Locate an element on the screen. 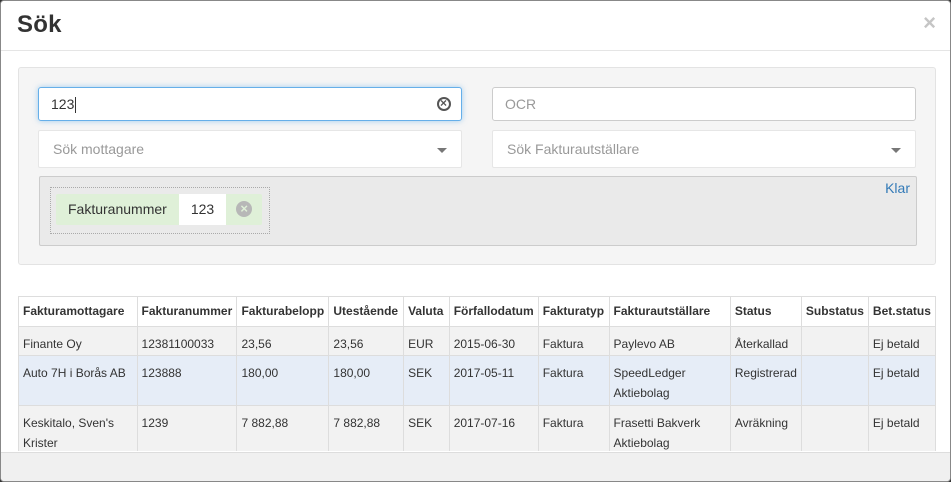  table-cell: 123888 is located at coordinates (187, 380).